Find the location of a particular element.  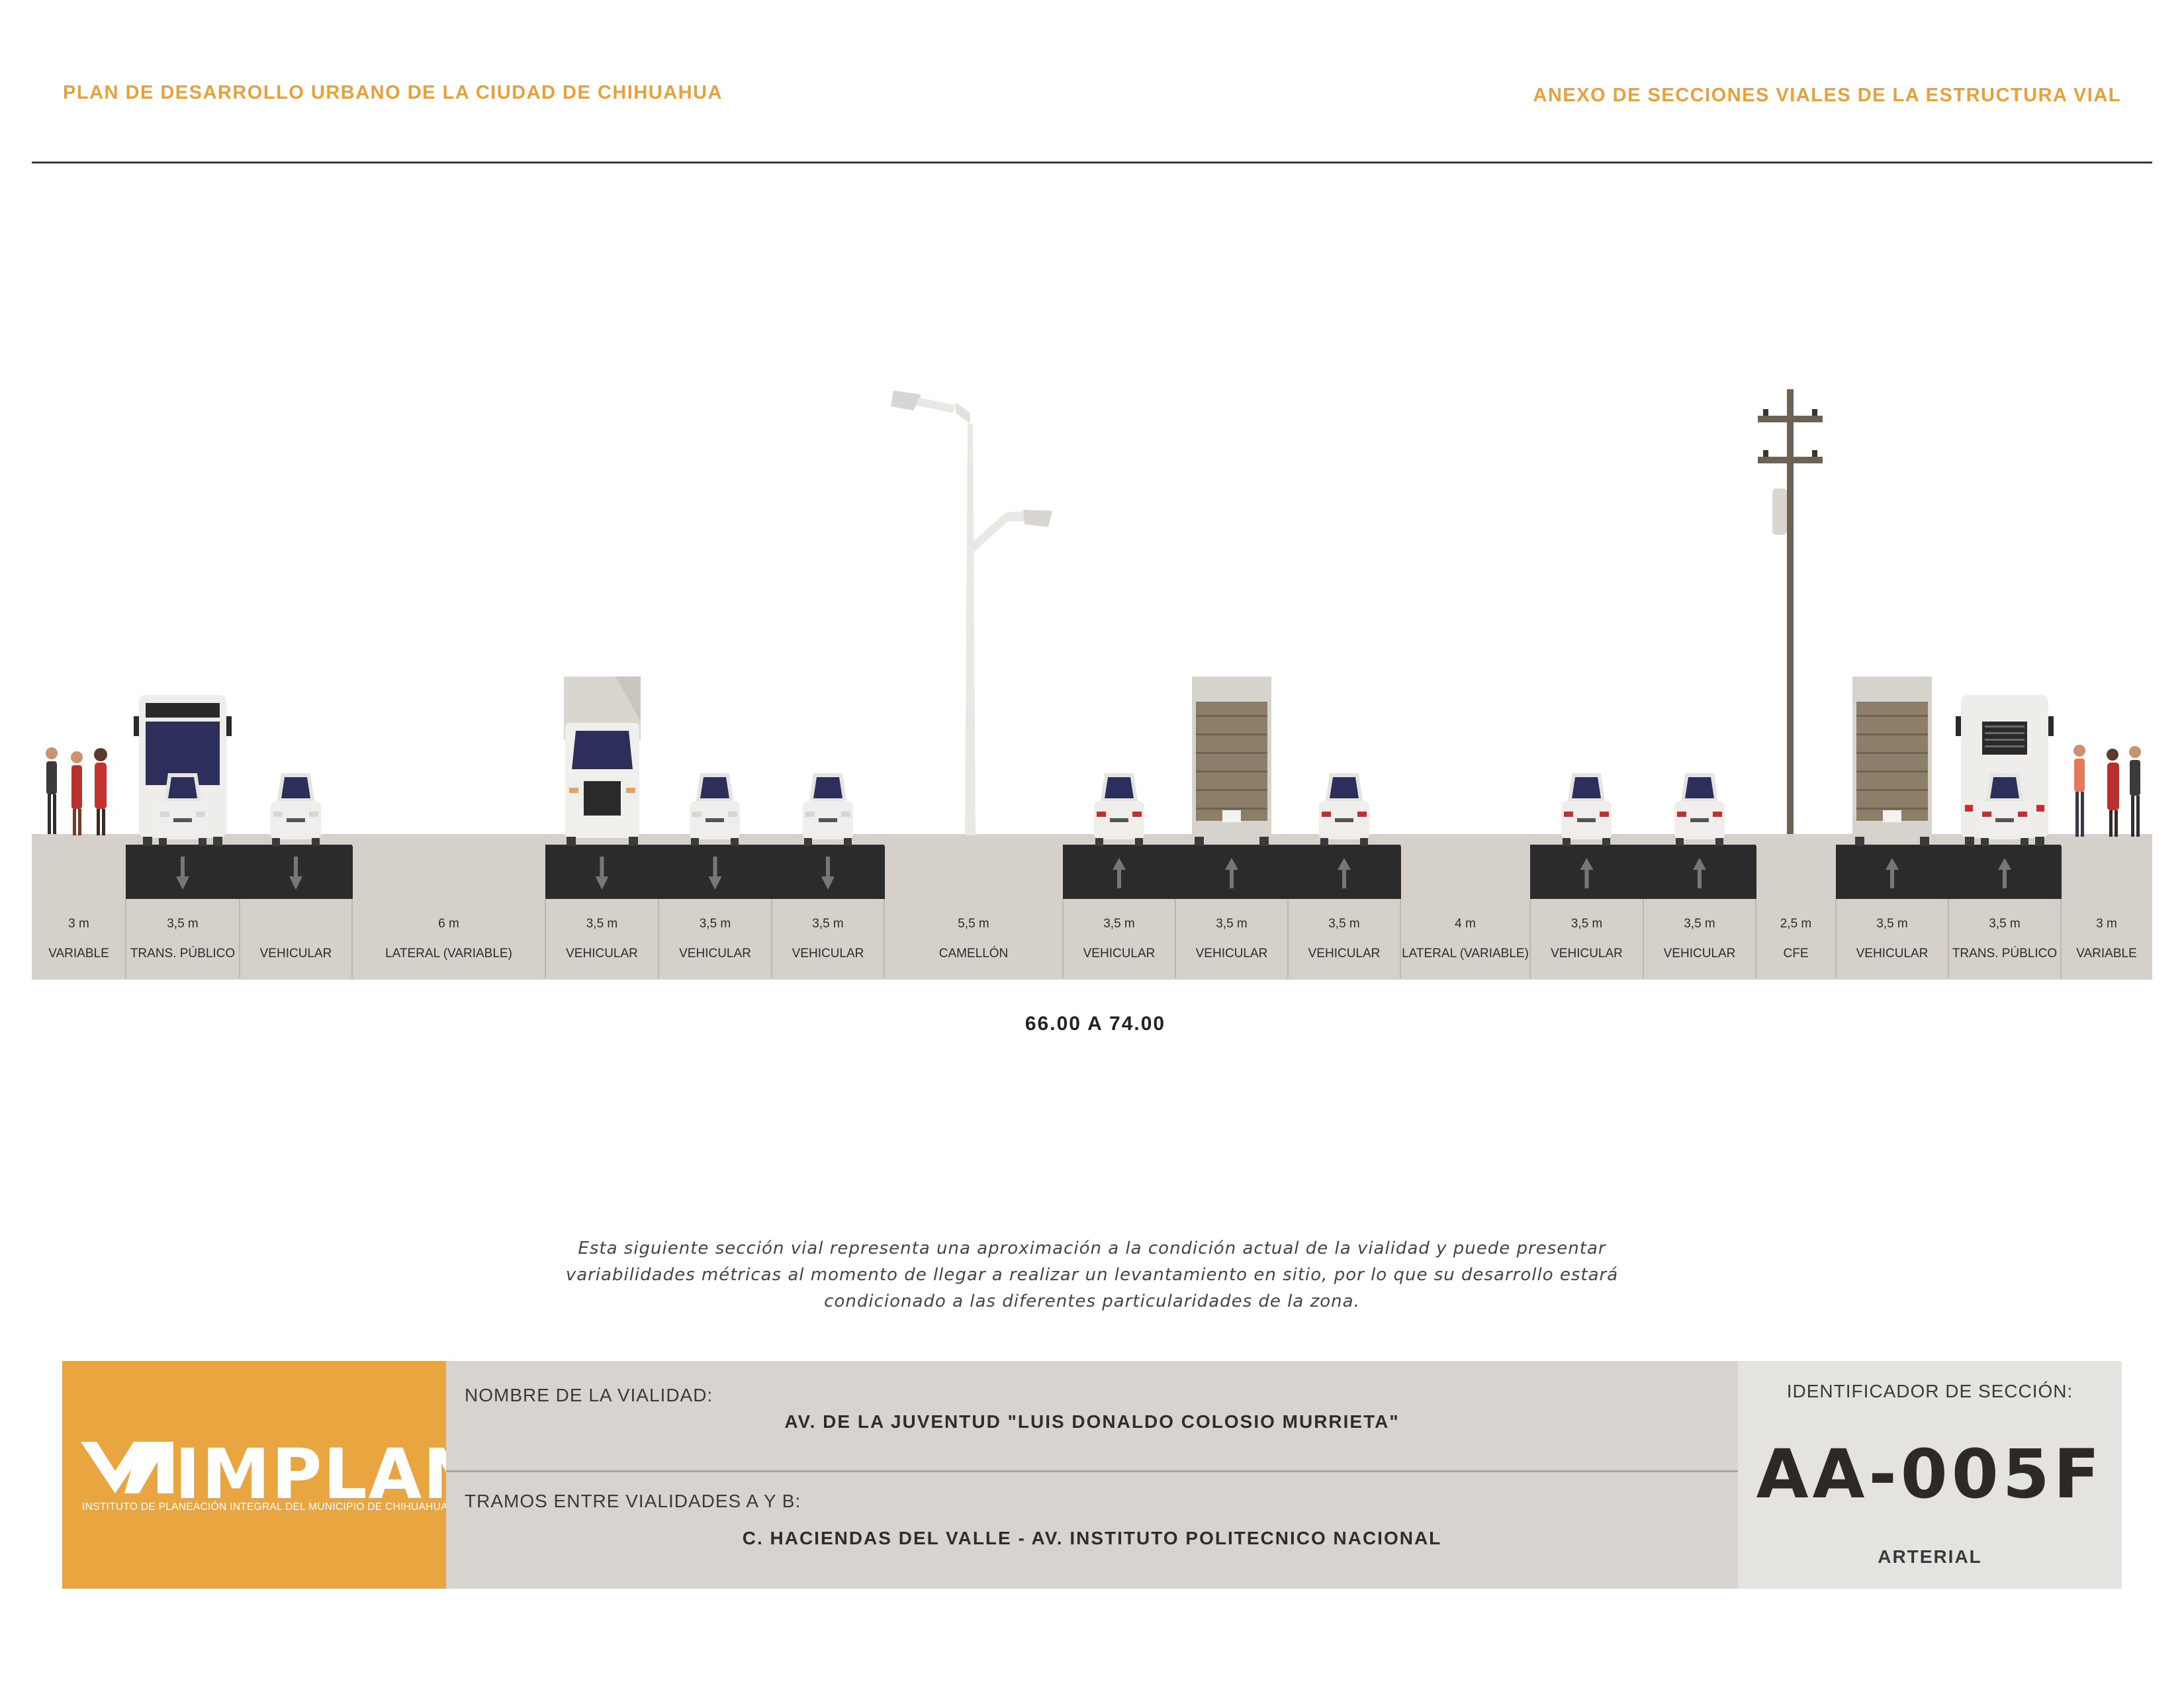

road-name-label: NOMBRE DE LA VIALIDAD: is located at coordinates (589, 1395).